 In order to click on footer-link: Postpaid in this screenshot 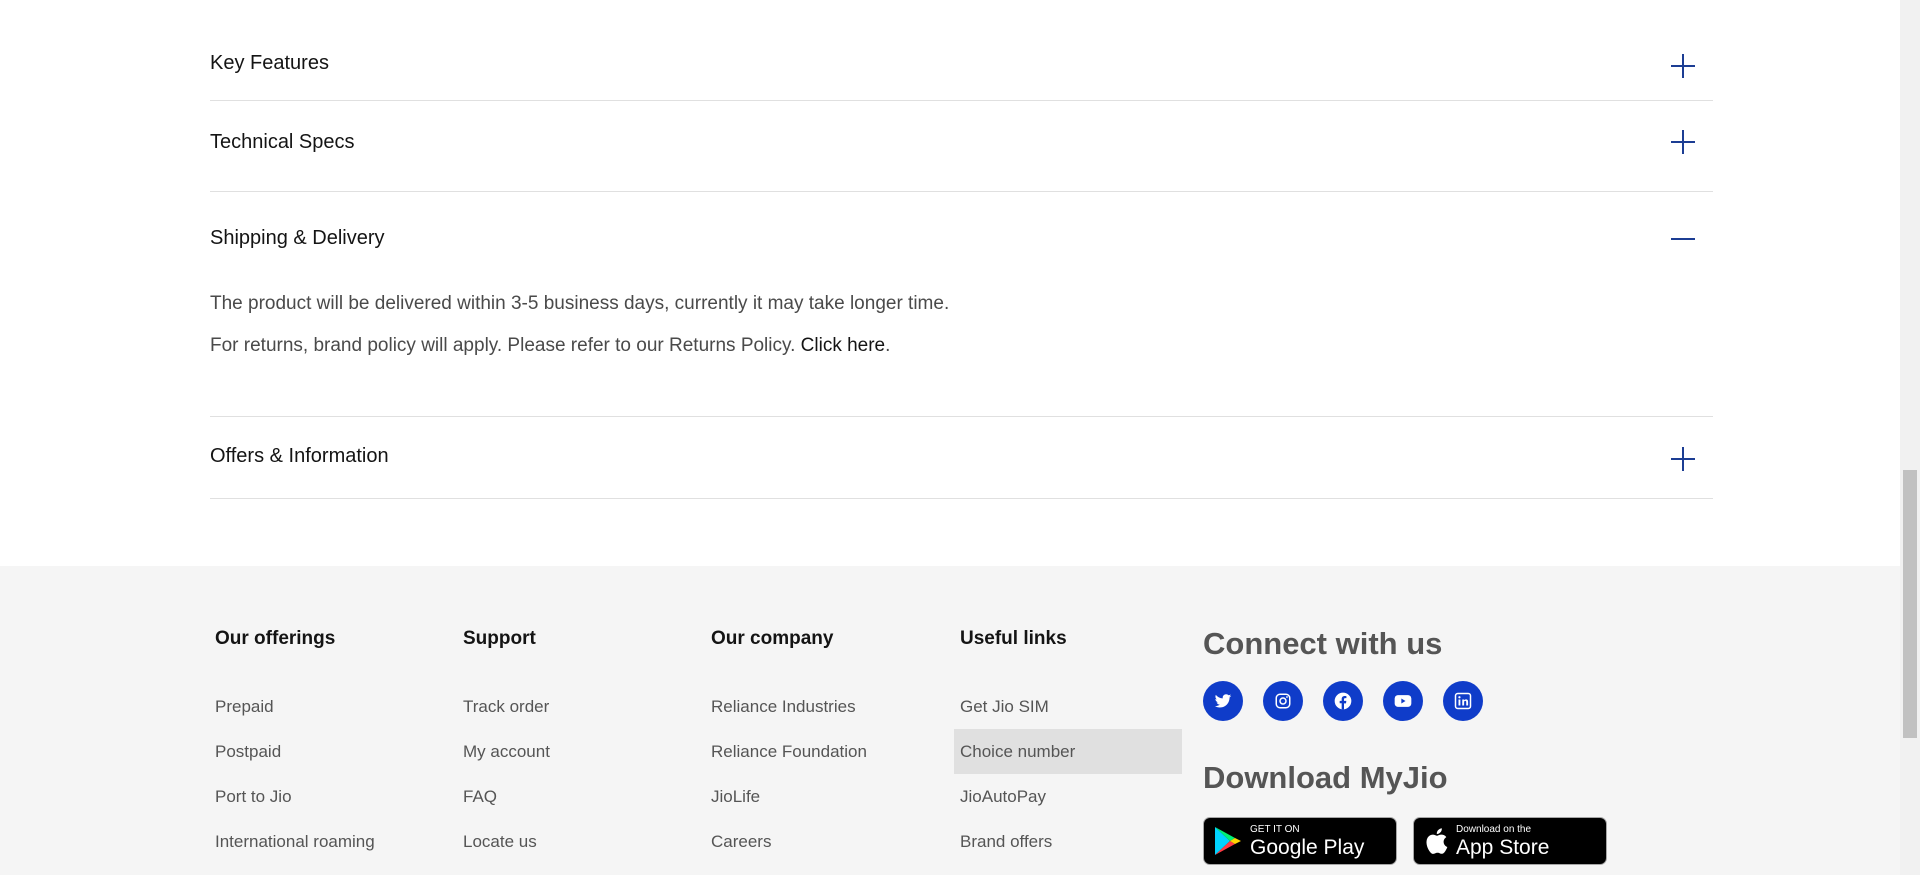, I will do `click(323, 751)`.